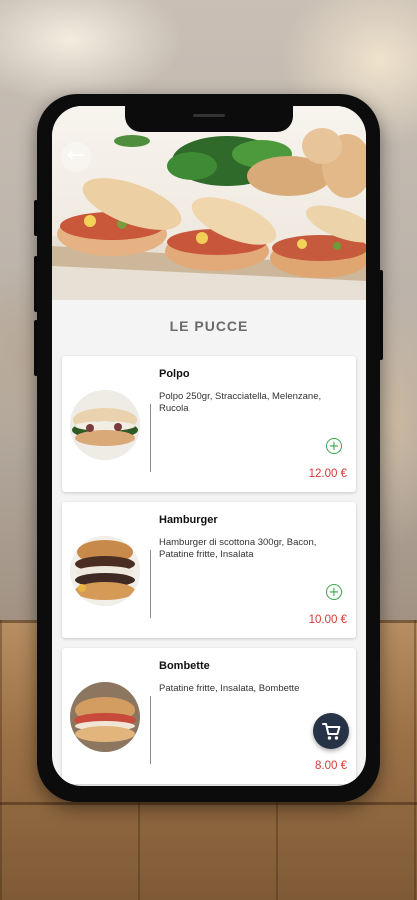 The height and width of the screenshot is (900, 417). I want to click on arrow-left-icon: ←, so click(76, 155).